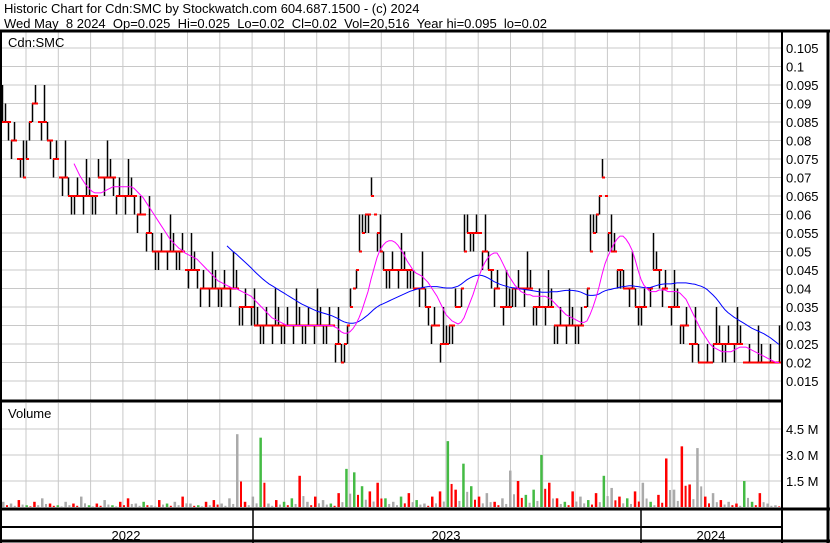 This screenshot has height=543, width=830. I want to click on price-tick-label: 0.07, so click(798, 178).